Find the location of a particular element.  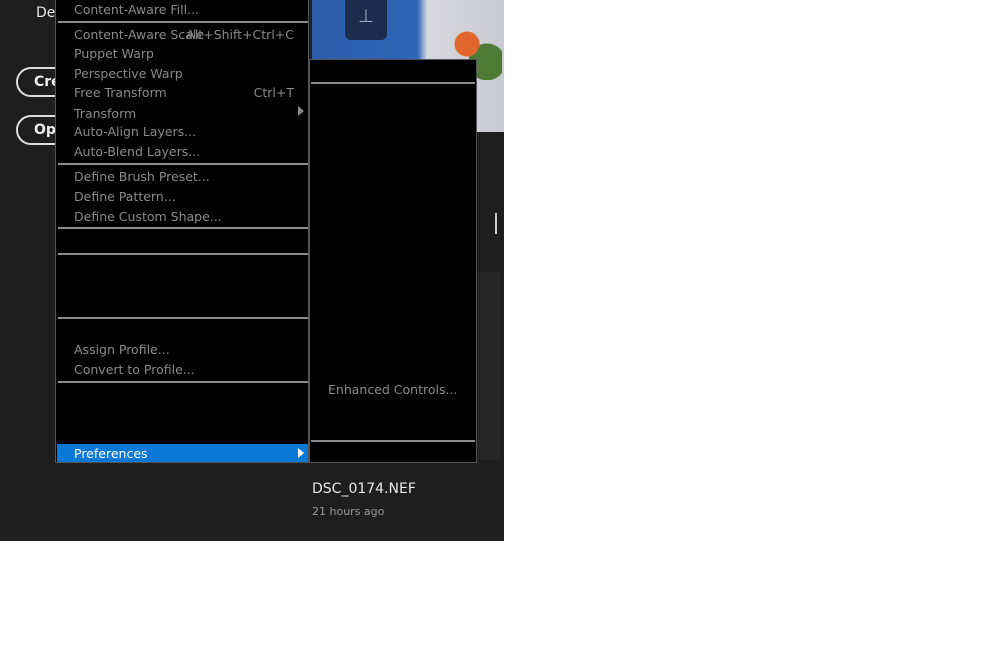

shortcut: Alt+Shift+Ctrl+C is located at coordinates (240, 34).